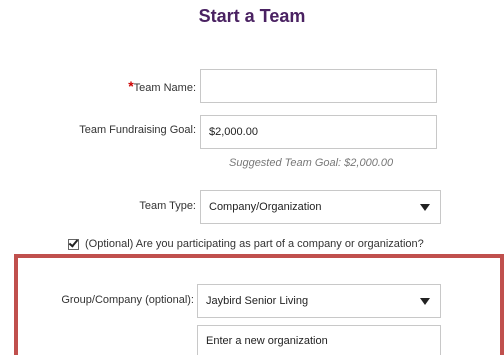 The image size is (504, 355). What do you see at coordinates (318, 132) in the screenshot?
I see `fundraising-goal-input: $2,000.00` at bounding box center [318, 132].